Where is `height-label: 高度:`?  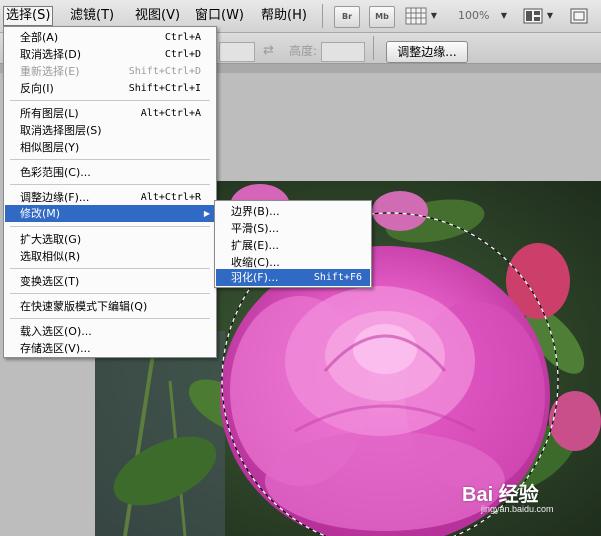
height-label: 高度: is located at coordinates (303, 51).